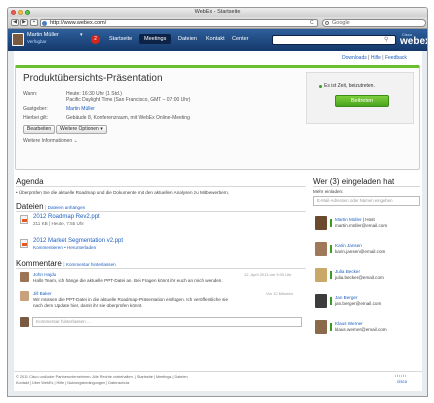  I want to click on invitee-name: Martin Müller | Host, so click(355, 219).